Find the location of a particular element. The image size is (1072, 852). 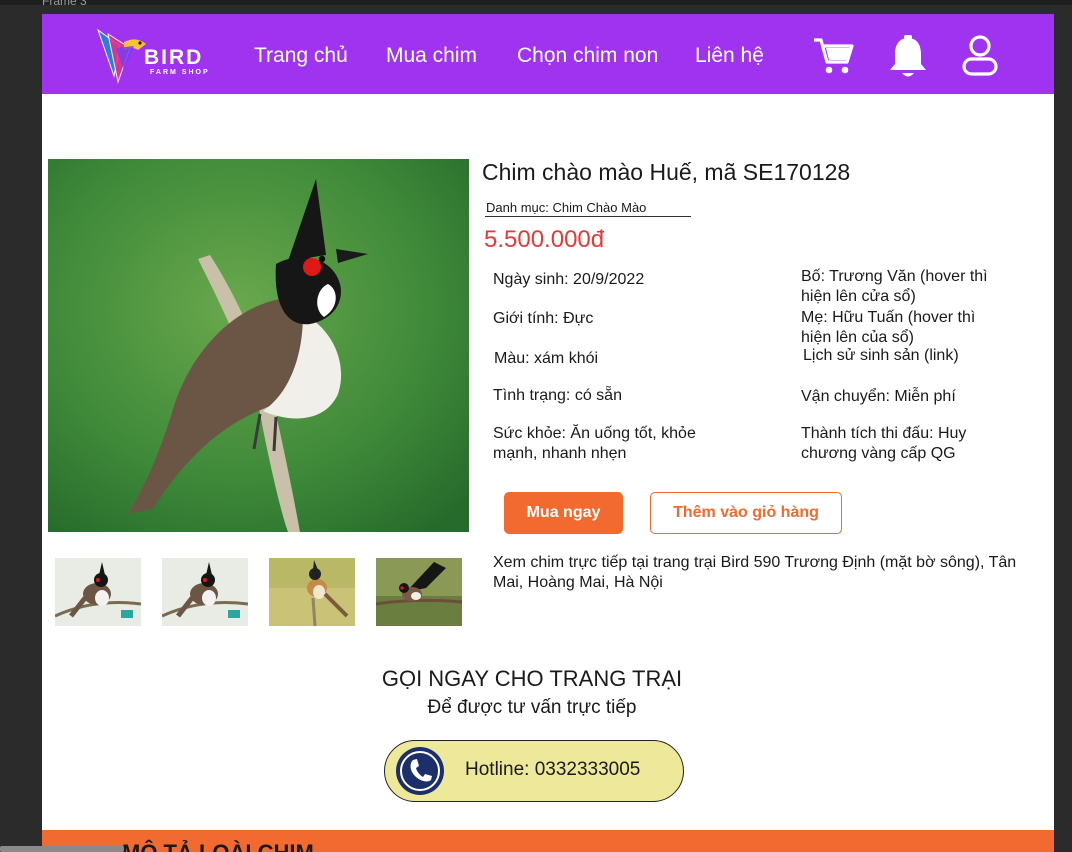

brand-subtitle: FARM SHOP is located at coordinates (180, 72).